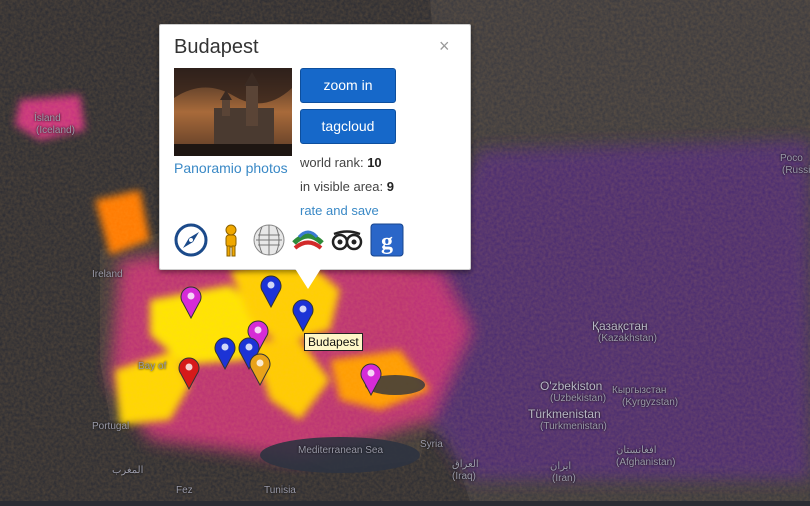 This screenshot has width=810, height=506. Describe the element at coordinates (111, 426) in the screenshot. I see `map-place-label: Portugal` at that location.